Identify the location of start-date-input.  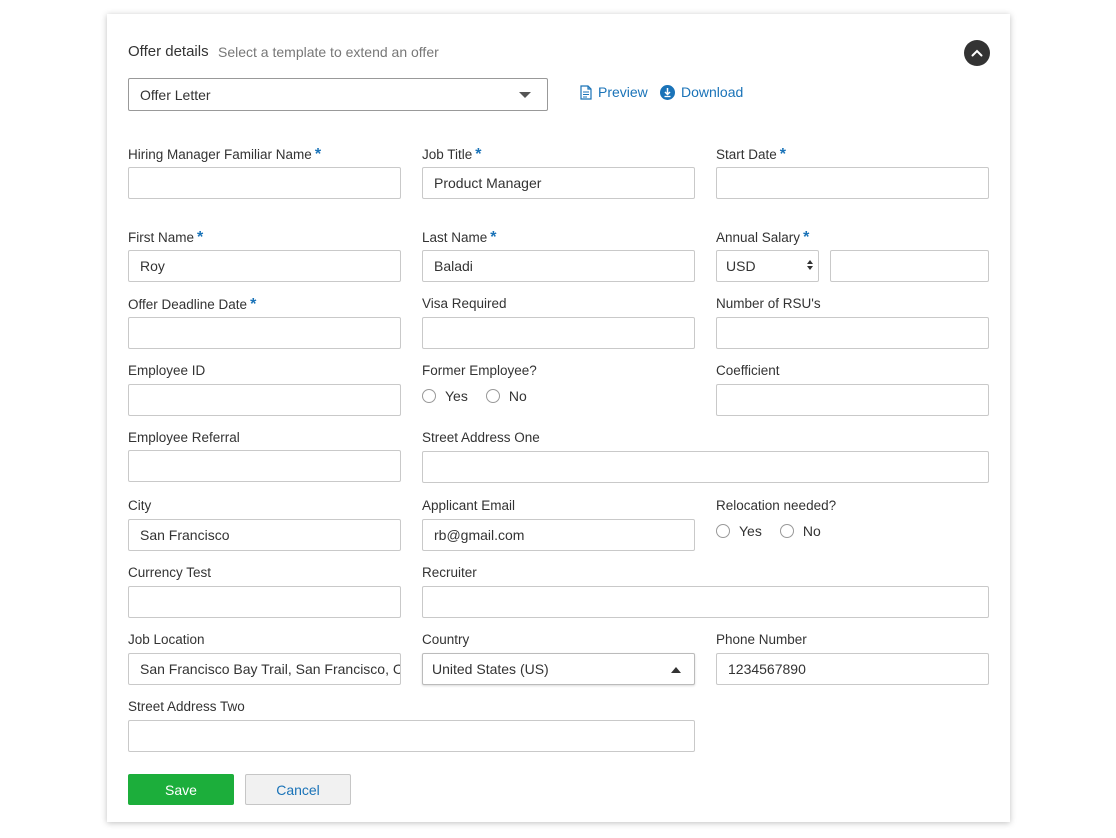
(852, 183).